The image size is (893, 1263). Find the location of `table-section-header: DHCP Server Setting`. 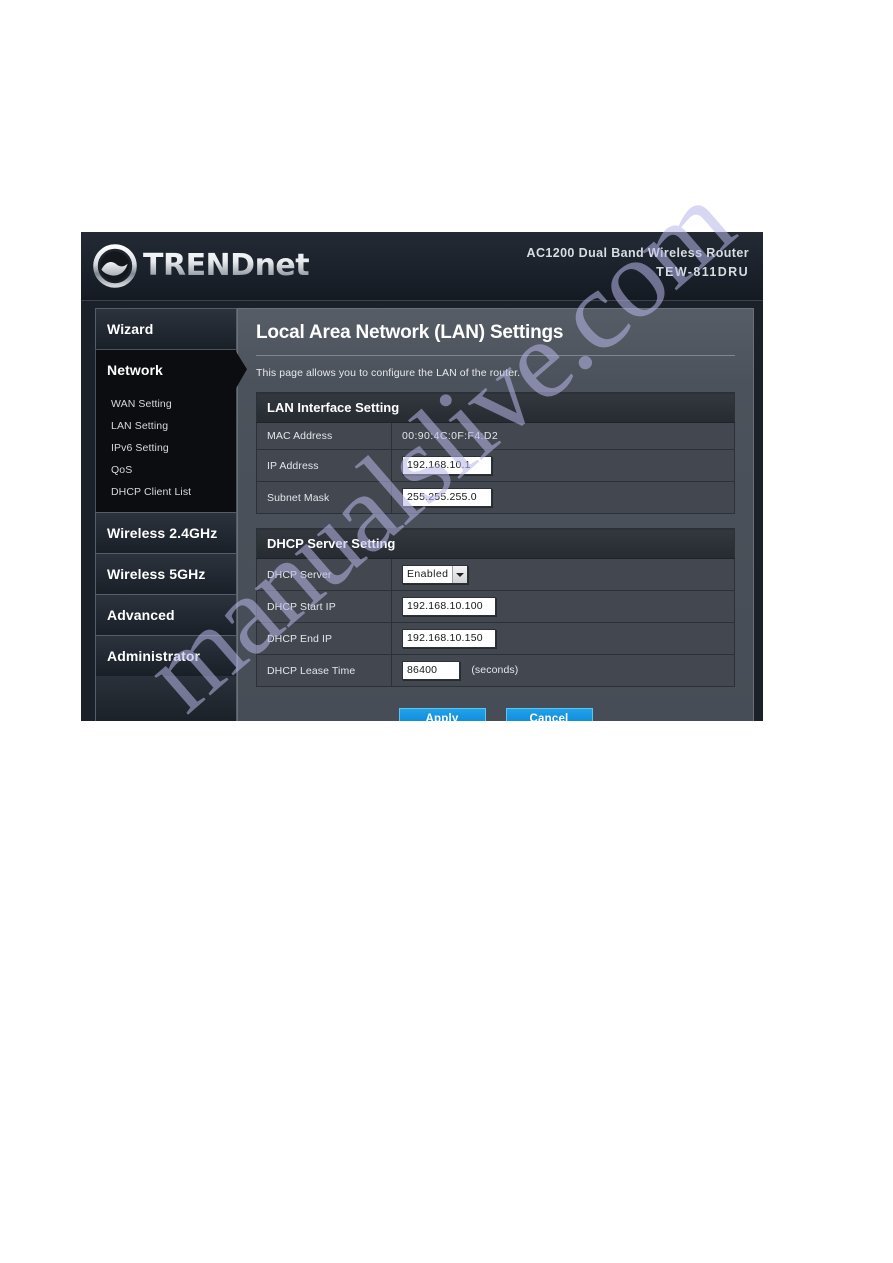

table-section-header: DHCP Server Setting is located at coordinates (495, 543).